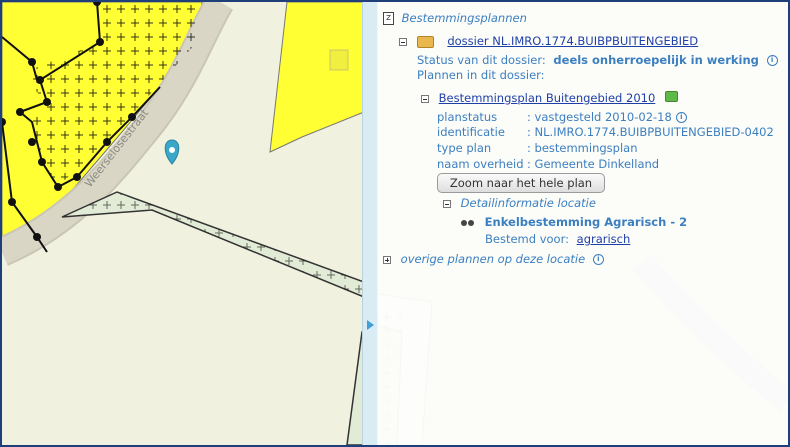 The width and height of the screenshot is (790, 447). I want to click on bestemd-row: Bestemd voor: agrarisch, so click(557, 239).